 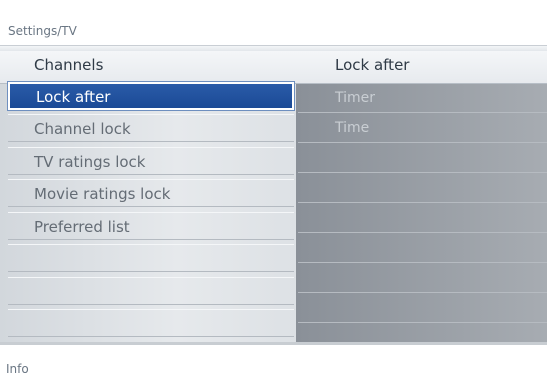 What do you see at coordinates (422, 98) in the screenshot?
I see `submenu-item-timer: Timer` at bounding box center [422, 98].